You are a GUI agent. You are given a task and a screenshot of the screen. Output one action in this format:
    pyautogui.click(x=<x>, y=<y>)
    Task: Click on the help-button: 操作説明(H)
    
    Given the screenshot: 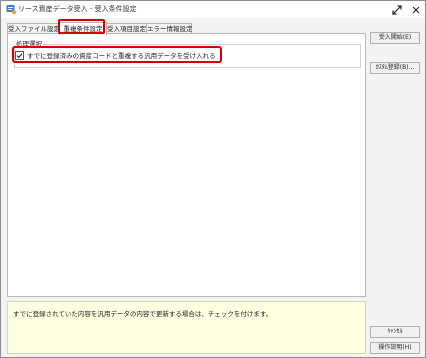 What is the action you would take?
    pyautogui.click(x=395, y=348)
    